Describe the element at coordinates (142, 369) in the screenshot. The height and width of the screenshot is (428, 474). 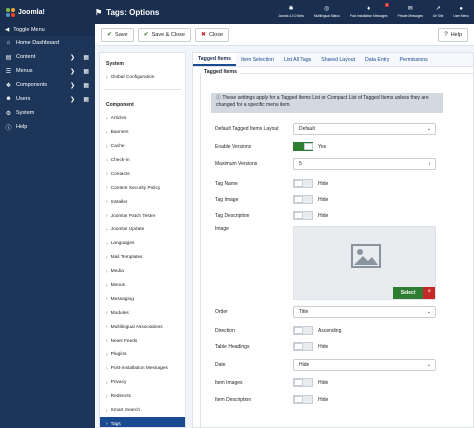
I see `option-item: › Post-installation Messages` at that location.